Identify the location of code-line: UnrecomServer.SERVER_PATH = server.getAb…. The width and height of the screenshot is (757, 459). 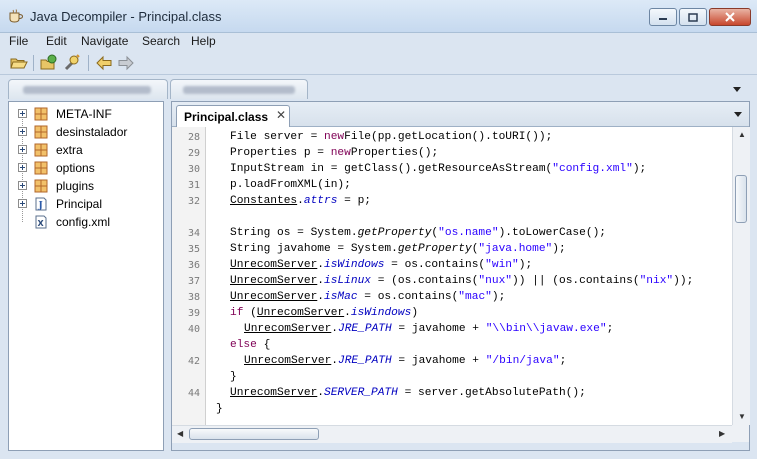
(408, 393).